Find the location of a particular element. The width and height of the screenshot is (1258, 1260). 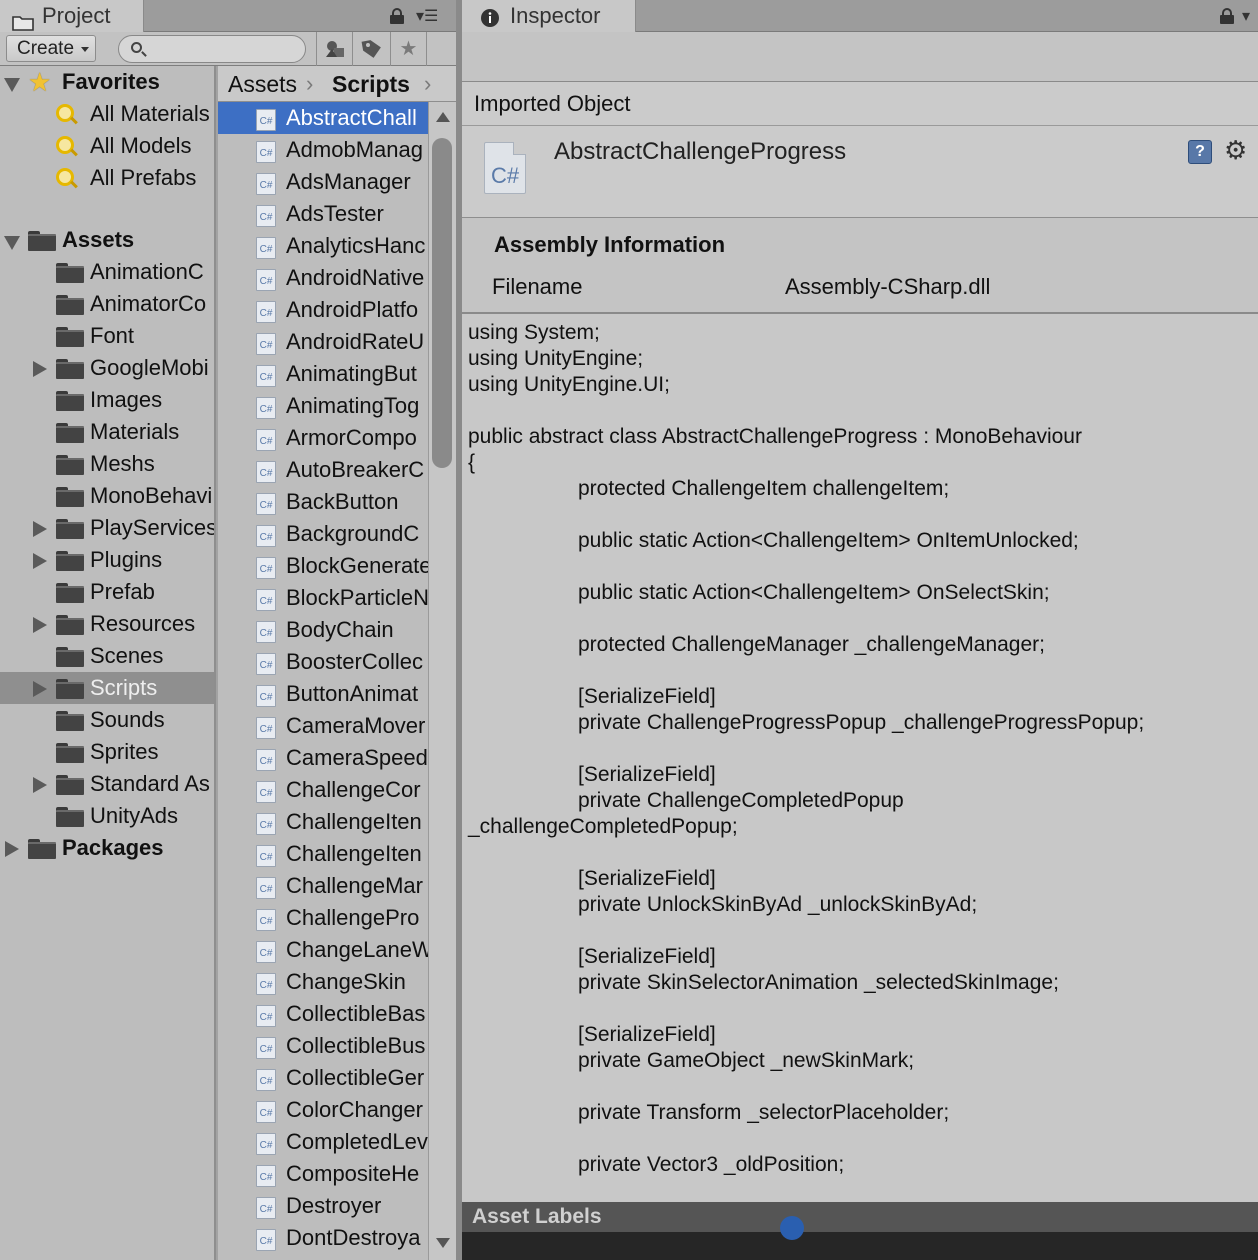

list-item: C# BoosterCollec is located at coordinates (323, 662).